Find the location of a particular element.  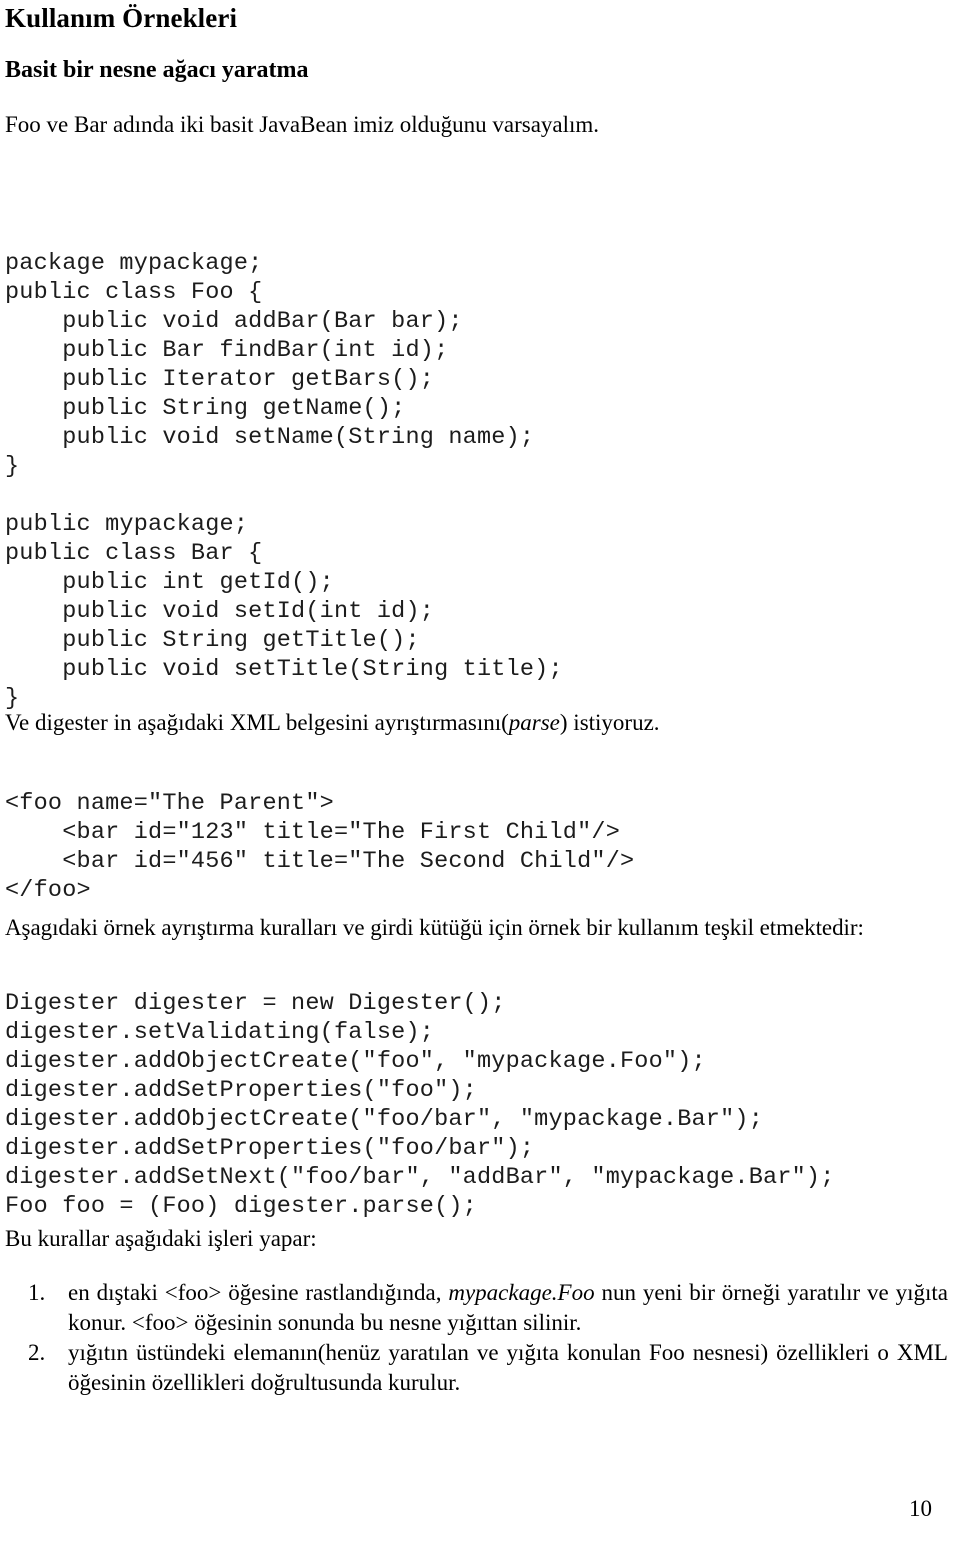

section-heading: Basit bir nesne ağacı yaratma is located at coordinates (157, 70).